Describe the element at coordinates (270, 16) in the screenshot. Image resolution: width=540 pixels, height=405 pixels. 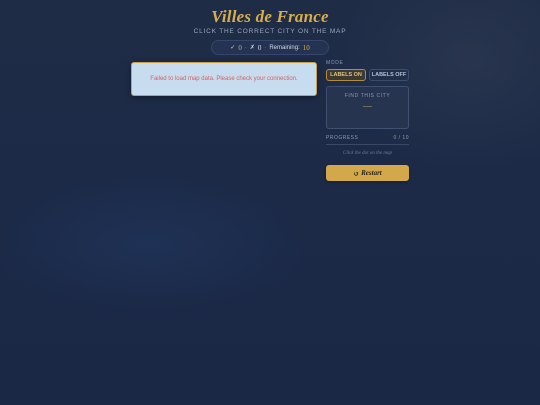
I see `page-title: Villes de France` at that location.